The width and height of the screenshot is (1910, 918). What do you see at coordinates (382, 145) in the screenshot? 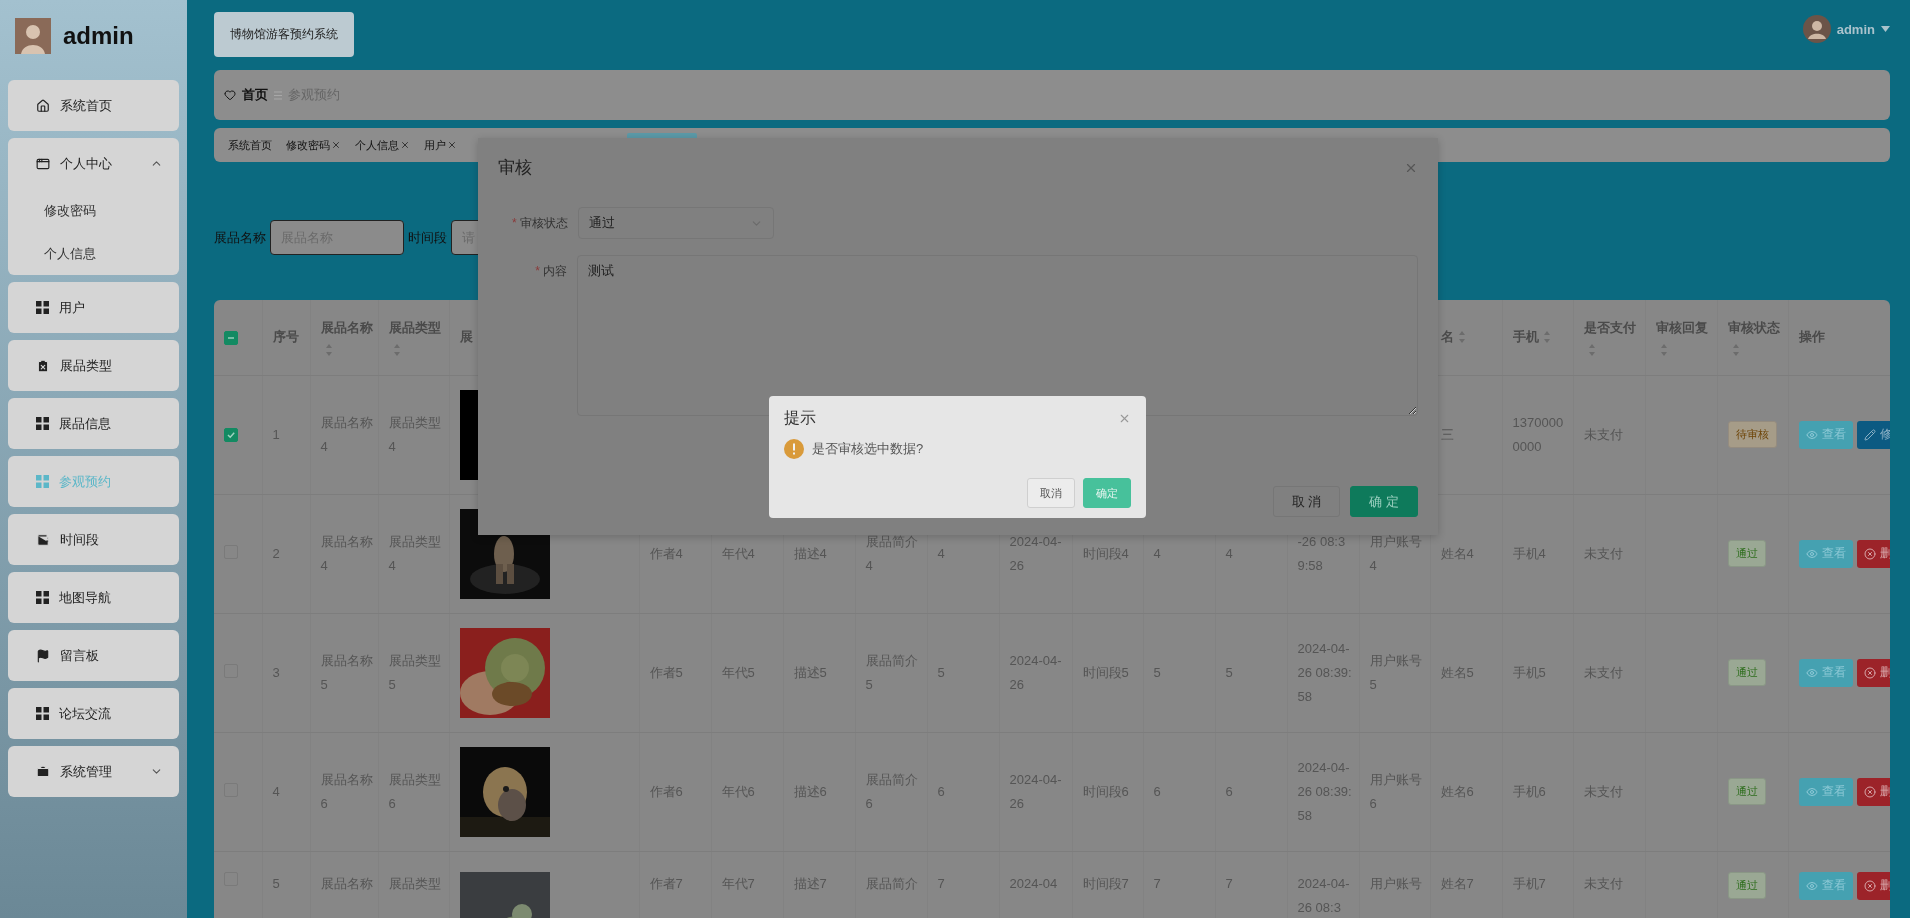
I see `page-tag: 个人信息` at bounding box center [382, 145].